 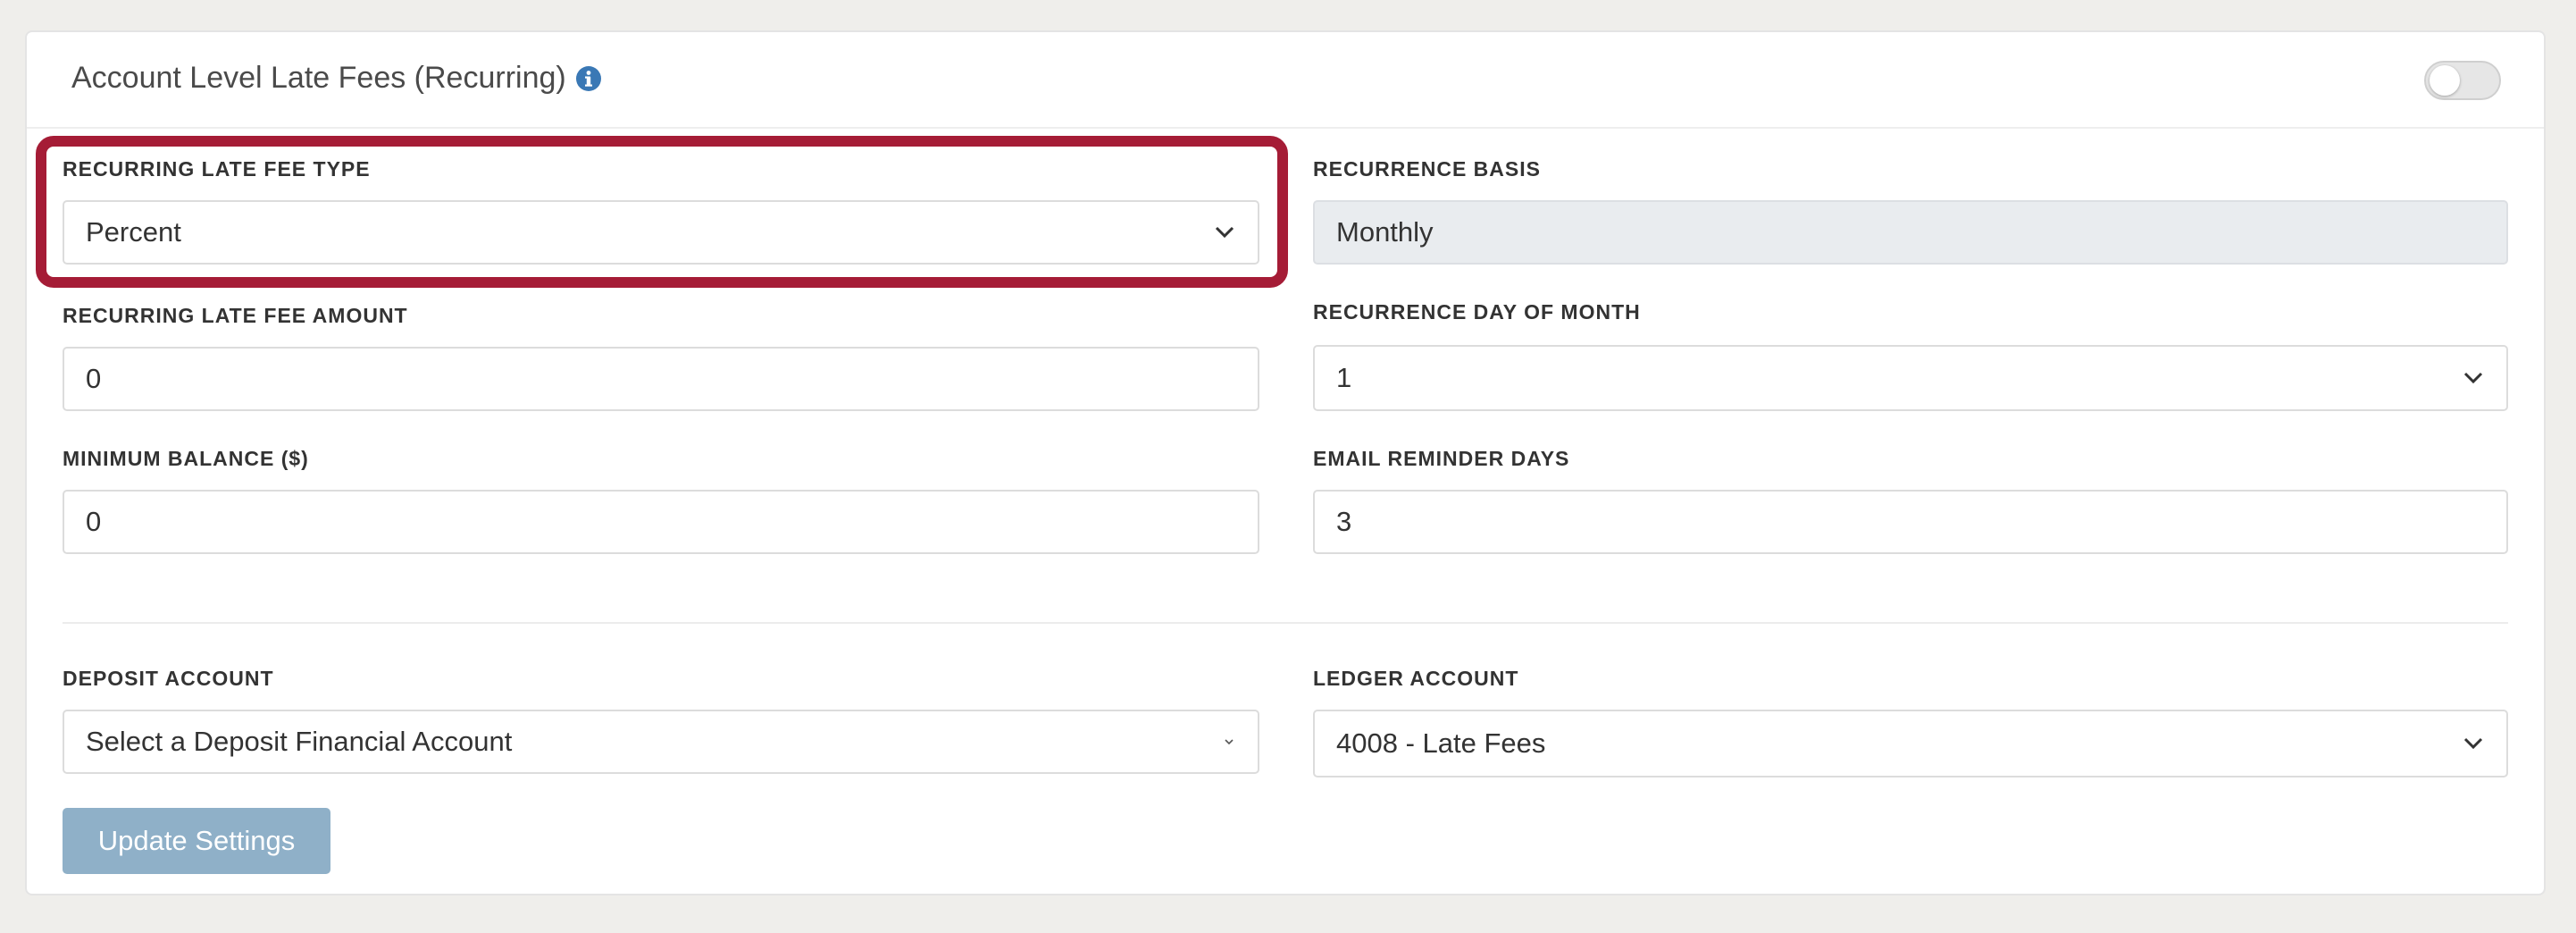 What do you see at coordinates (661, 522) in the screenshot?
I see `minimum-balance-input: 0` at bounding box center [661, 522].